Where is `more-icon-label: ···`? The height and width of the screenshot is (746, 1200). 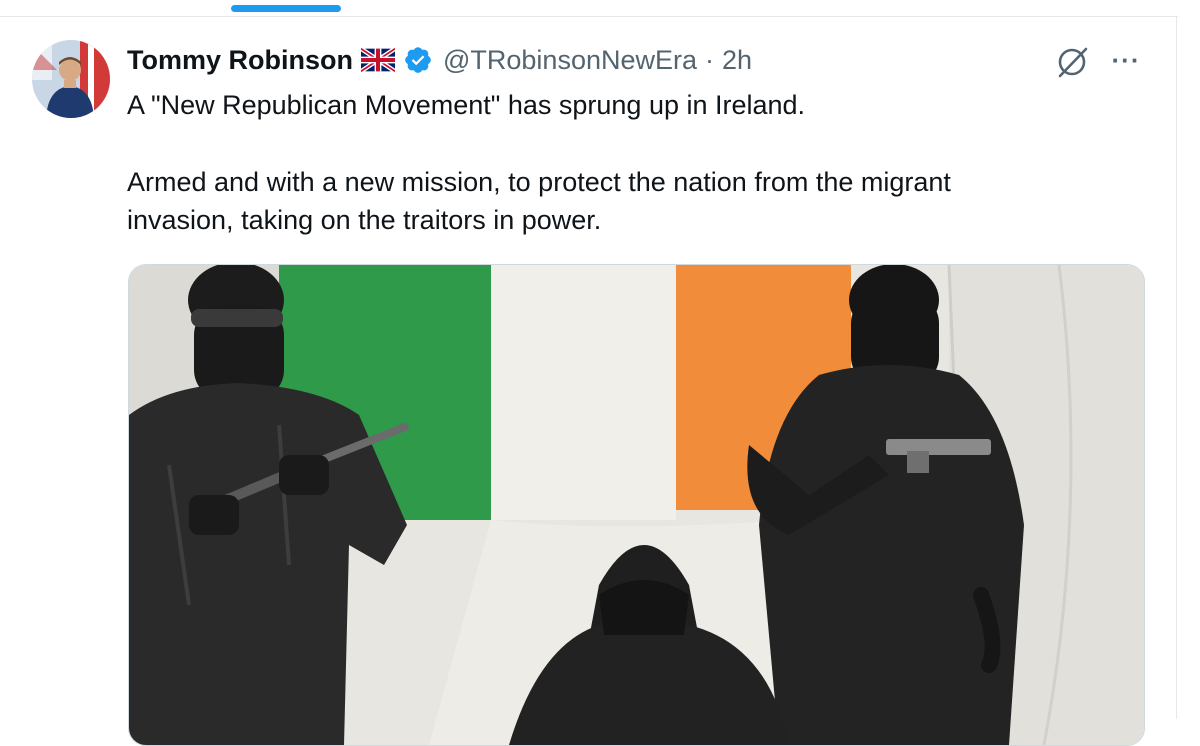 more-icon-label: ··· is located at coordinates (1126, 59).